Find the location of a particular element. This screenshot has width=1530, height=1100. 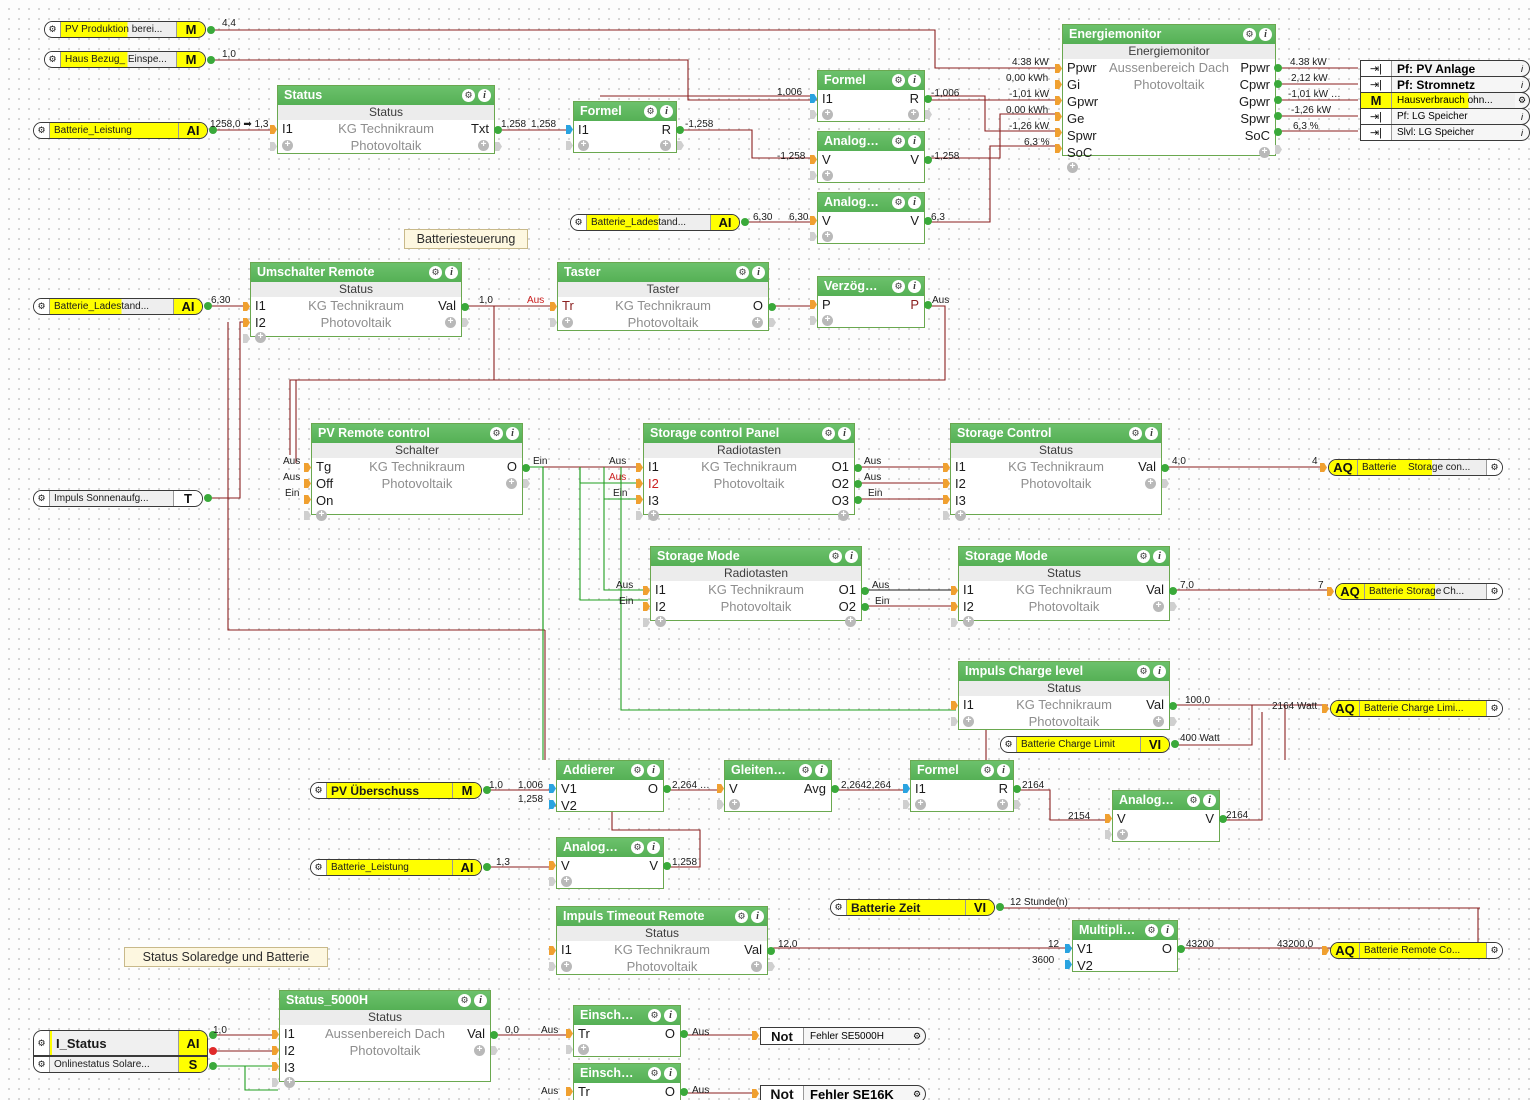

export-slvl-lg-speicher: ⇥| Slvl: LG Speicher i is located at coordinates (1445, 132).